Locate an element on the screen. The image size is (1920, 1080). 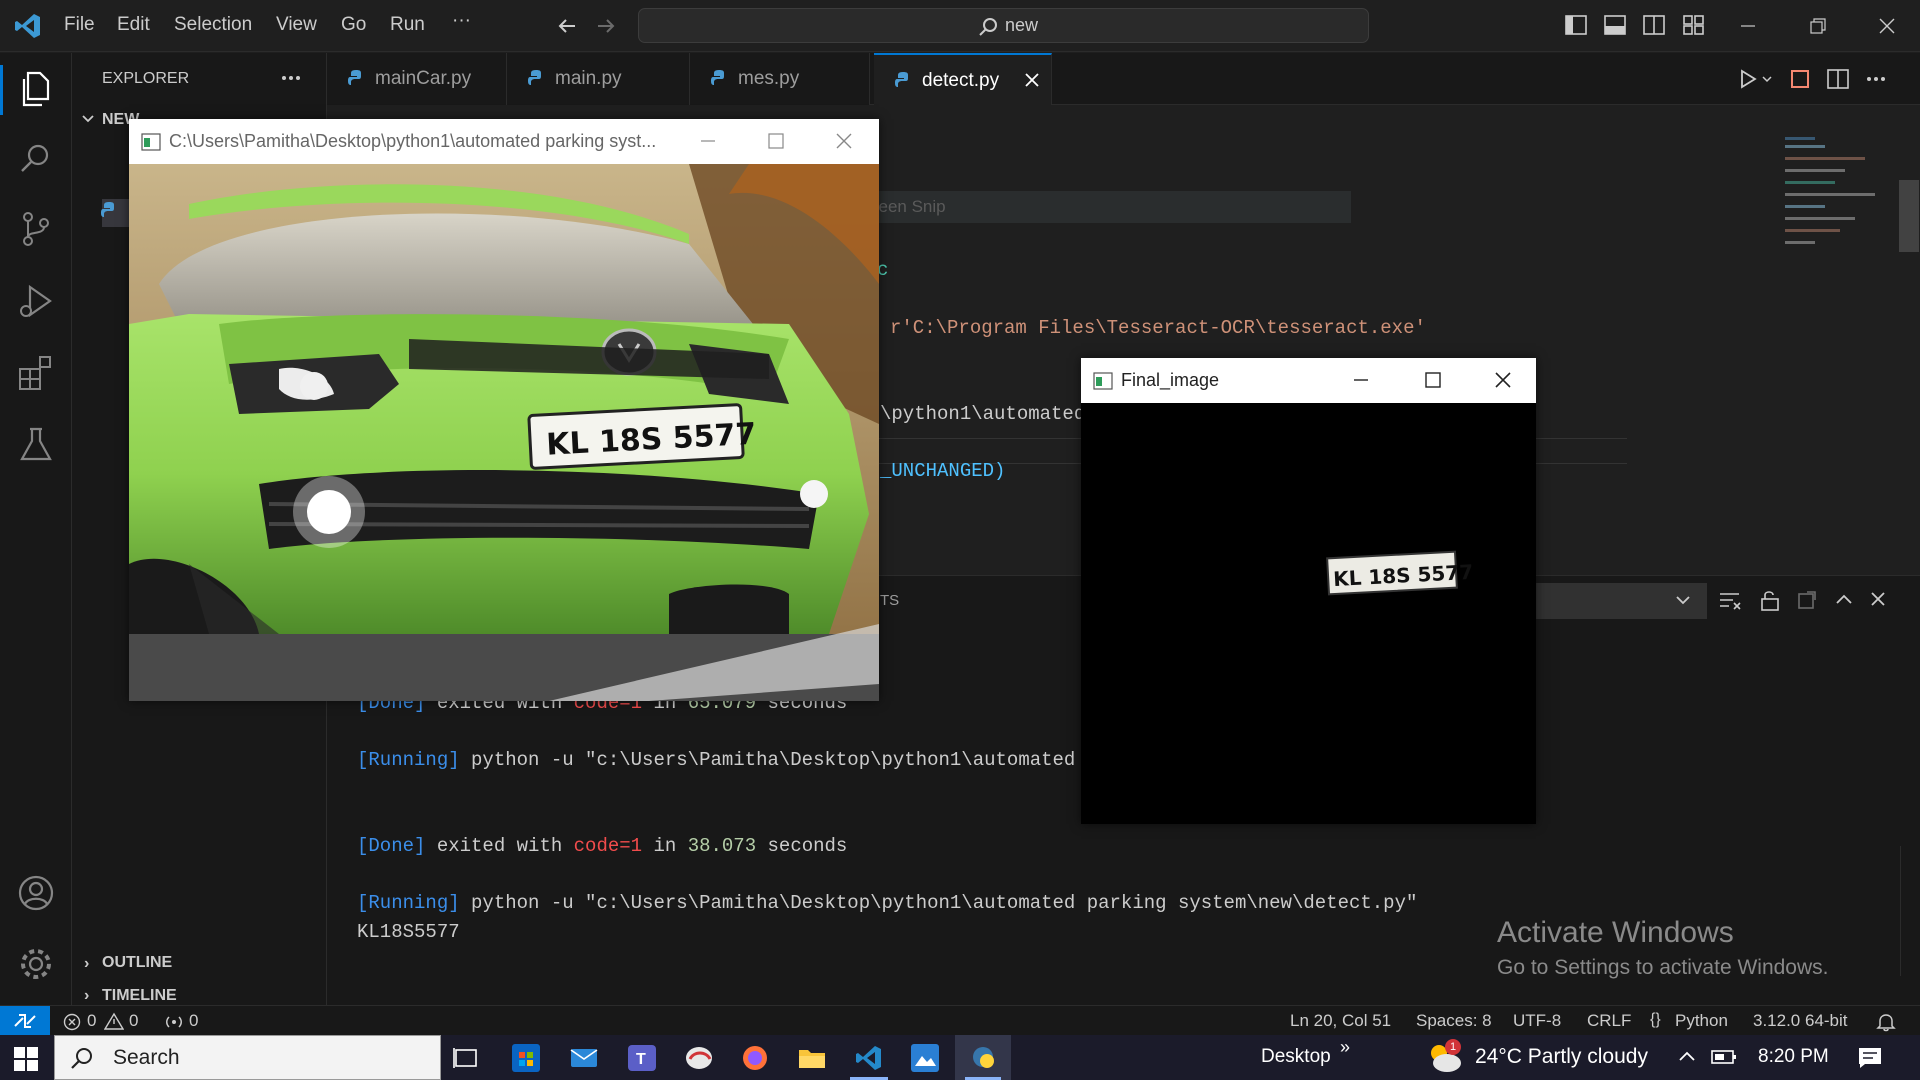
notification-center-icon is located at coordinates (1870, 1058).